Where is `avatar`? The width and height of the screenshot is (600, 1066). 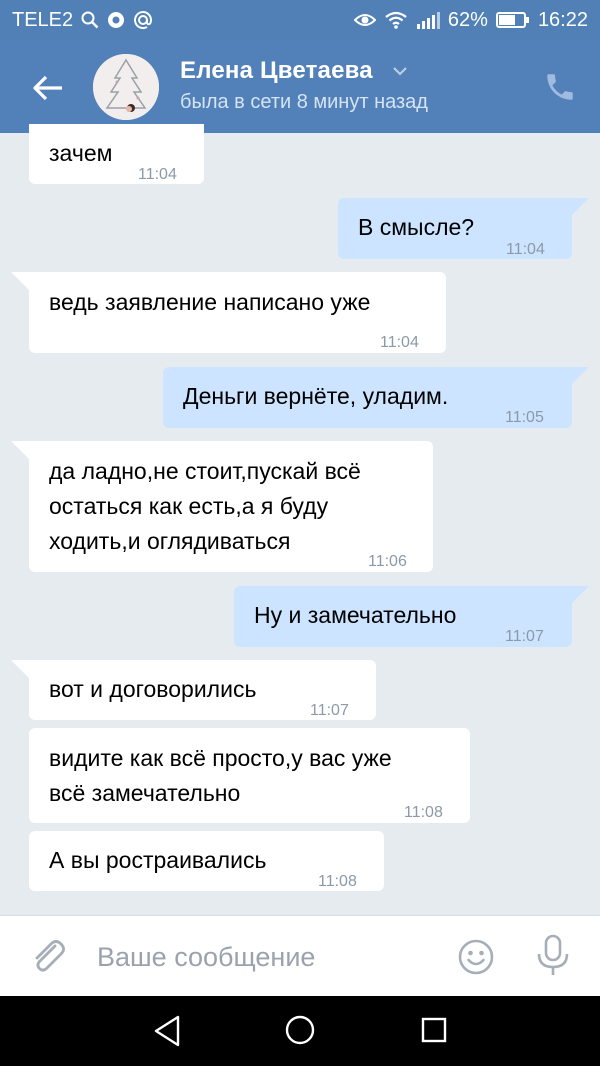 avatar is located at coordinates (126, 87).